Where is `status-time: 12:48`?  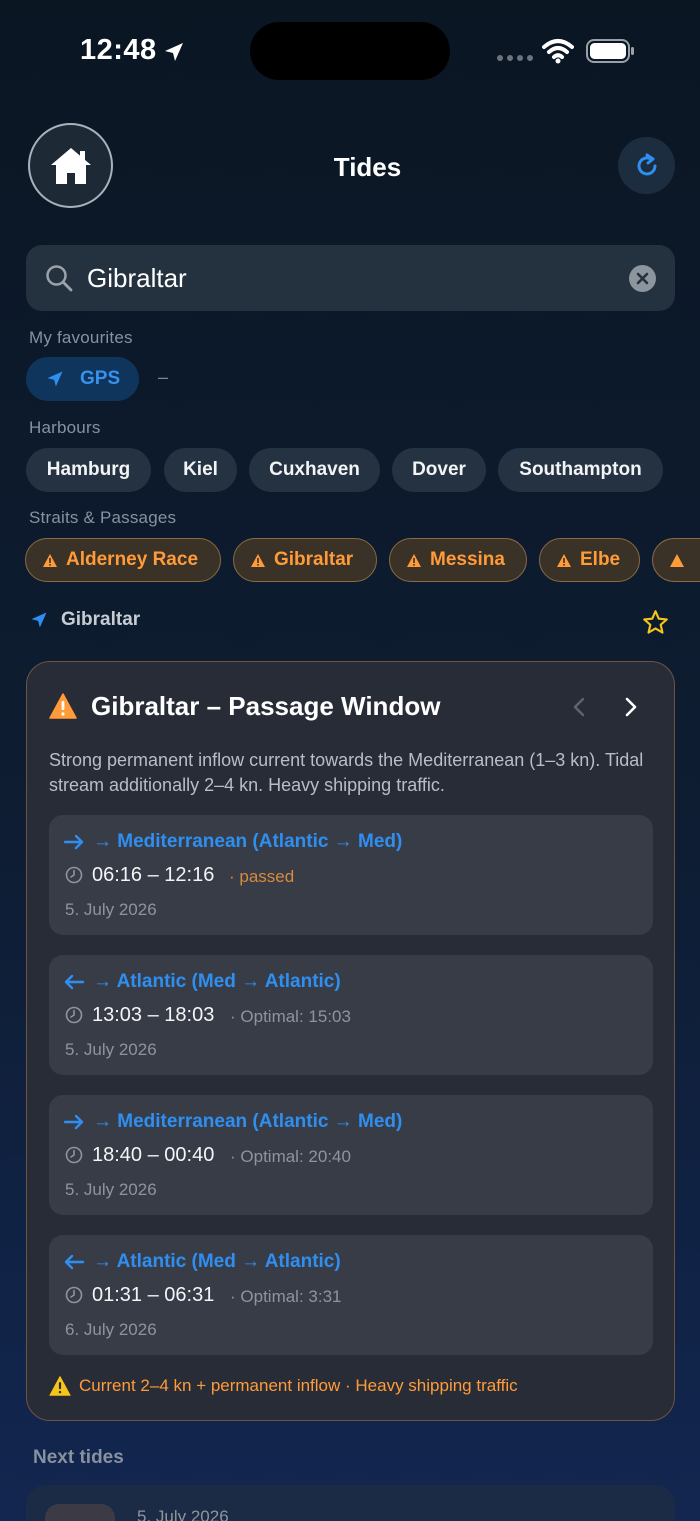
status-time: 12:48 is located at coordinates (118, 50).